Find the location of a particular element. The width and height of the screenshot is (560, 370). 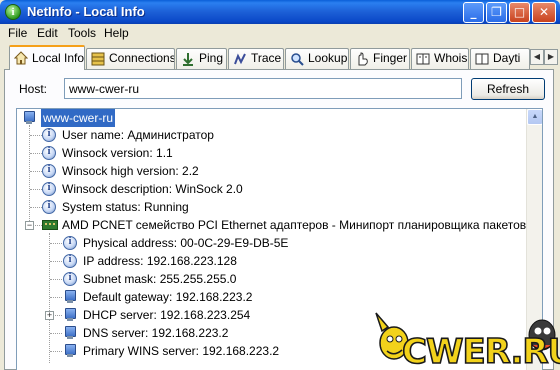

scroll-up-button: ▲ is located at coordinates (534, 117).